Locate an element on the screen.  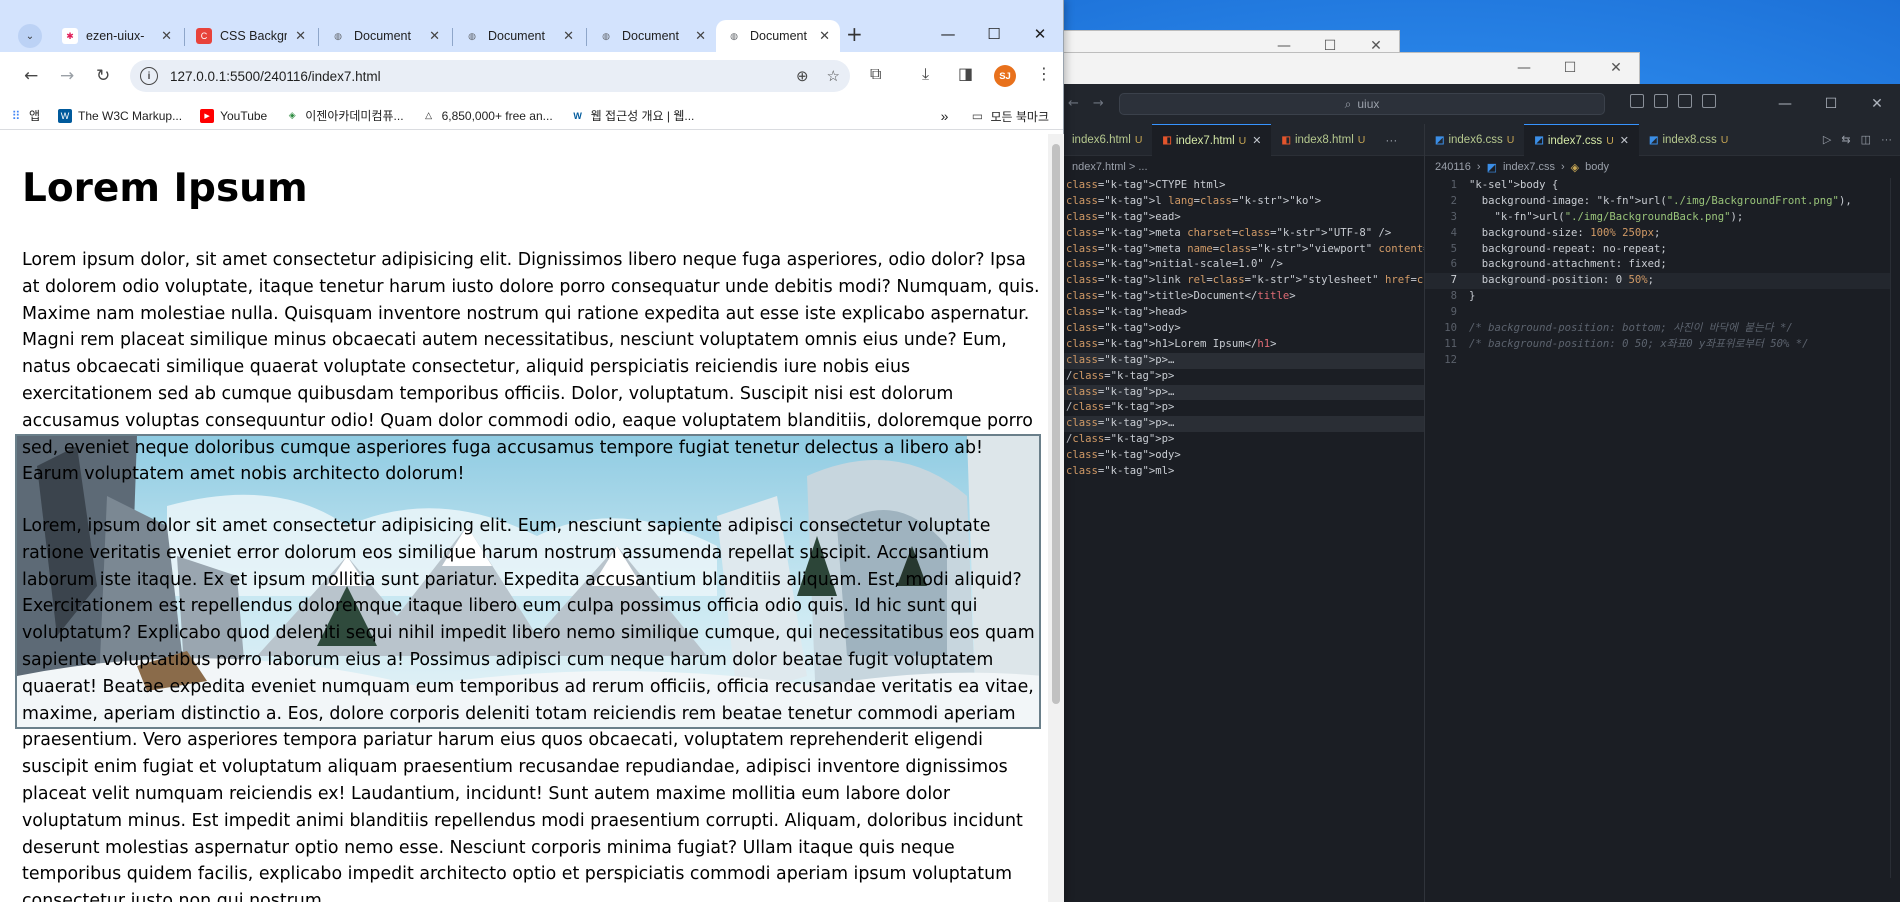
code-line: class="k-tag">ead> is located at coordinates (1243, 218).